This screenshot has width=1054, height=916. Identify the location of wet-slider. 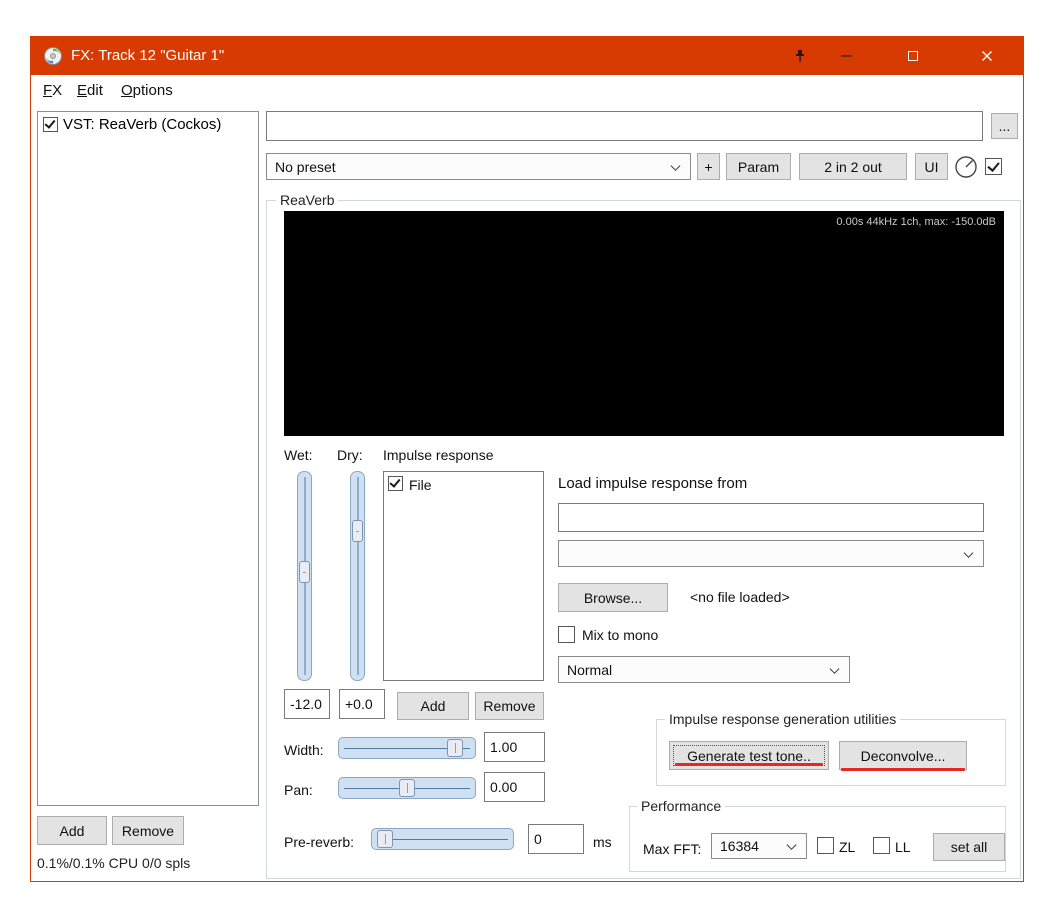
(304, 576).